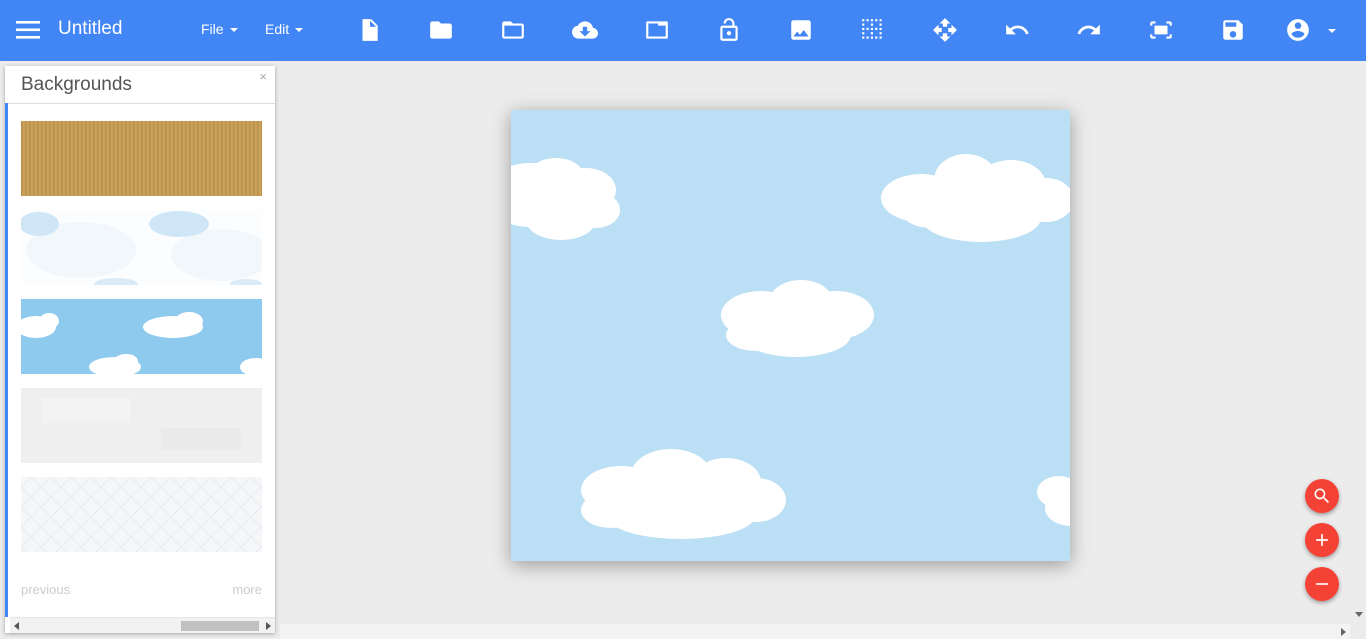 The height and width of the screenshot is (639, 1366). What do you see at coordinates (141, 336) in the screenshot?
I see `background-thumbnail-blue-sky` at bounding box center [141, 336].